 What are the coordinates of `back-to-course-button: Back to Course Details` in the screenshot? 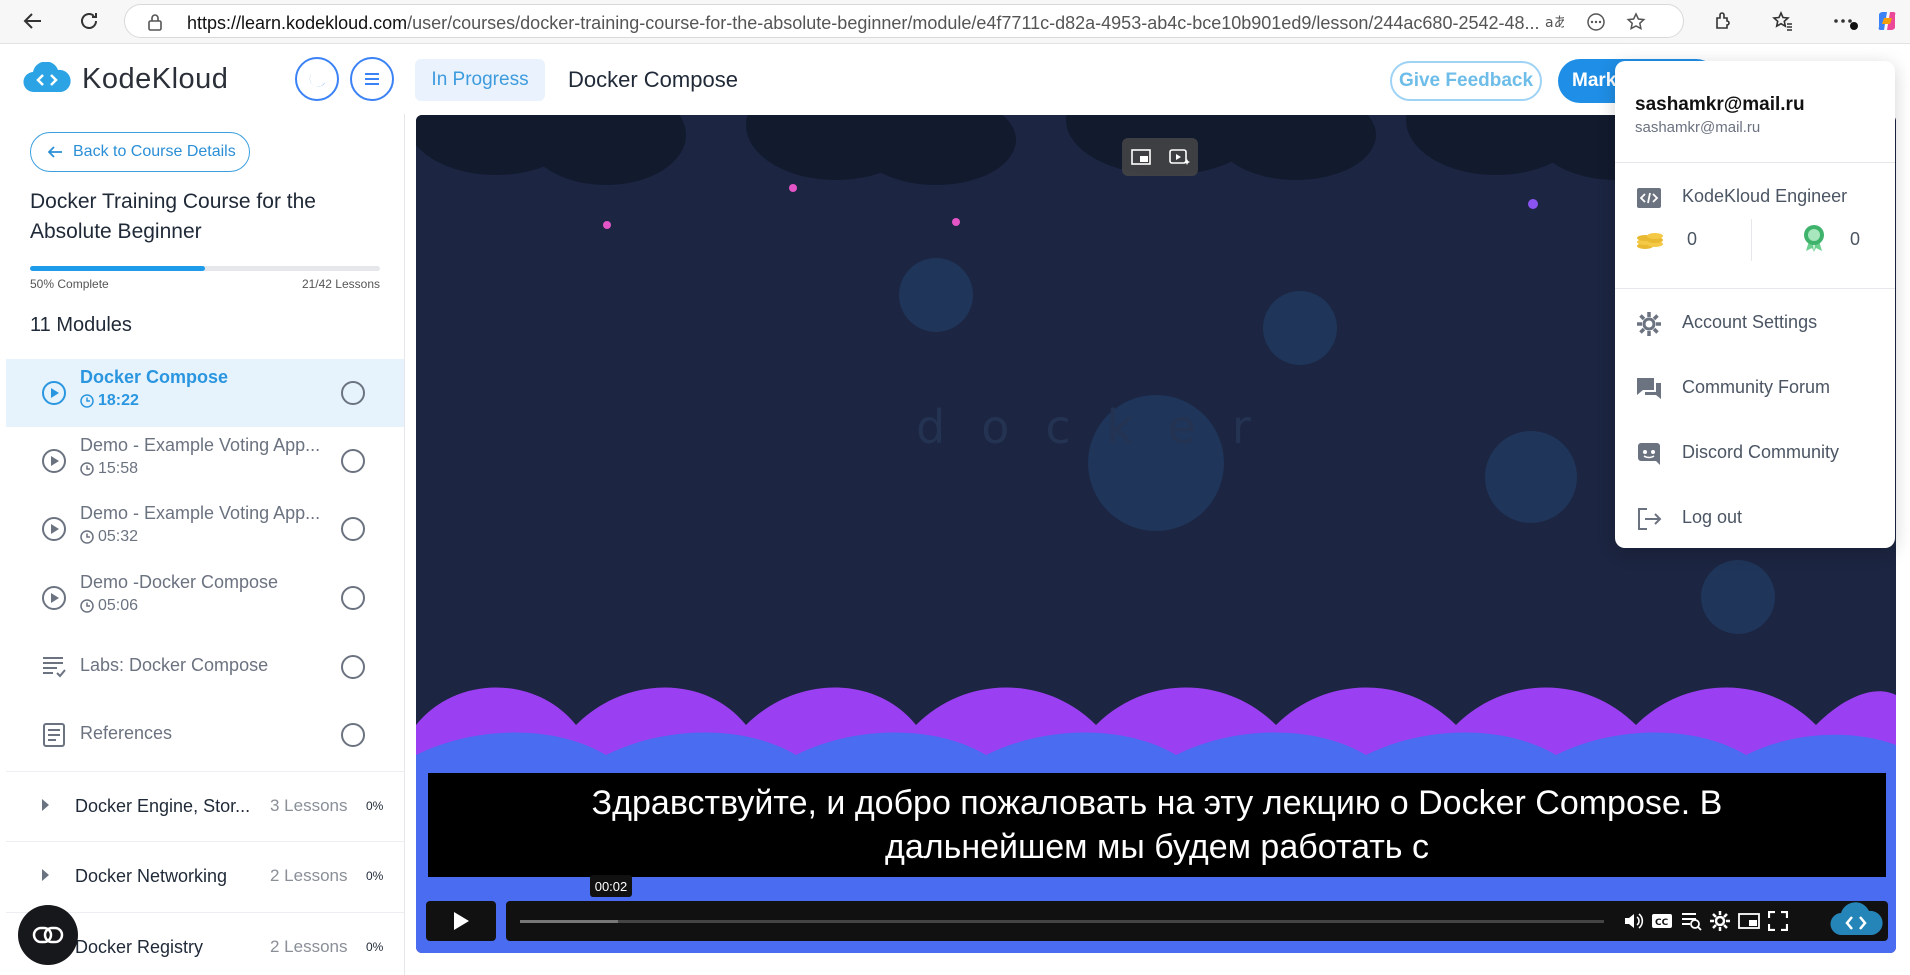 It's located at (140, 152).